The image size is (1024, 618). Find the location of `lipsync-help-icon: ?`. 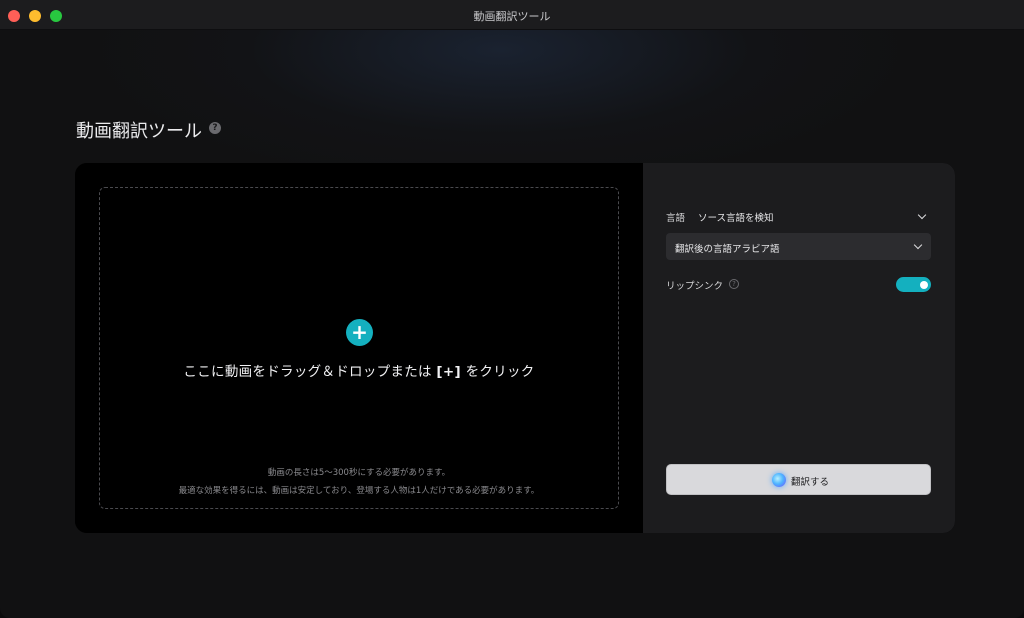

lipsync-help-icon: ? is located at coordinates (734, 284).